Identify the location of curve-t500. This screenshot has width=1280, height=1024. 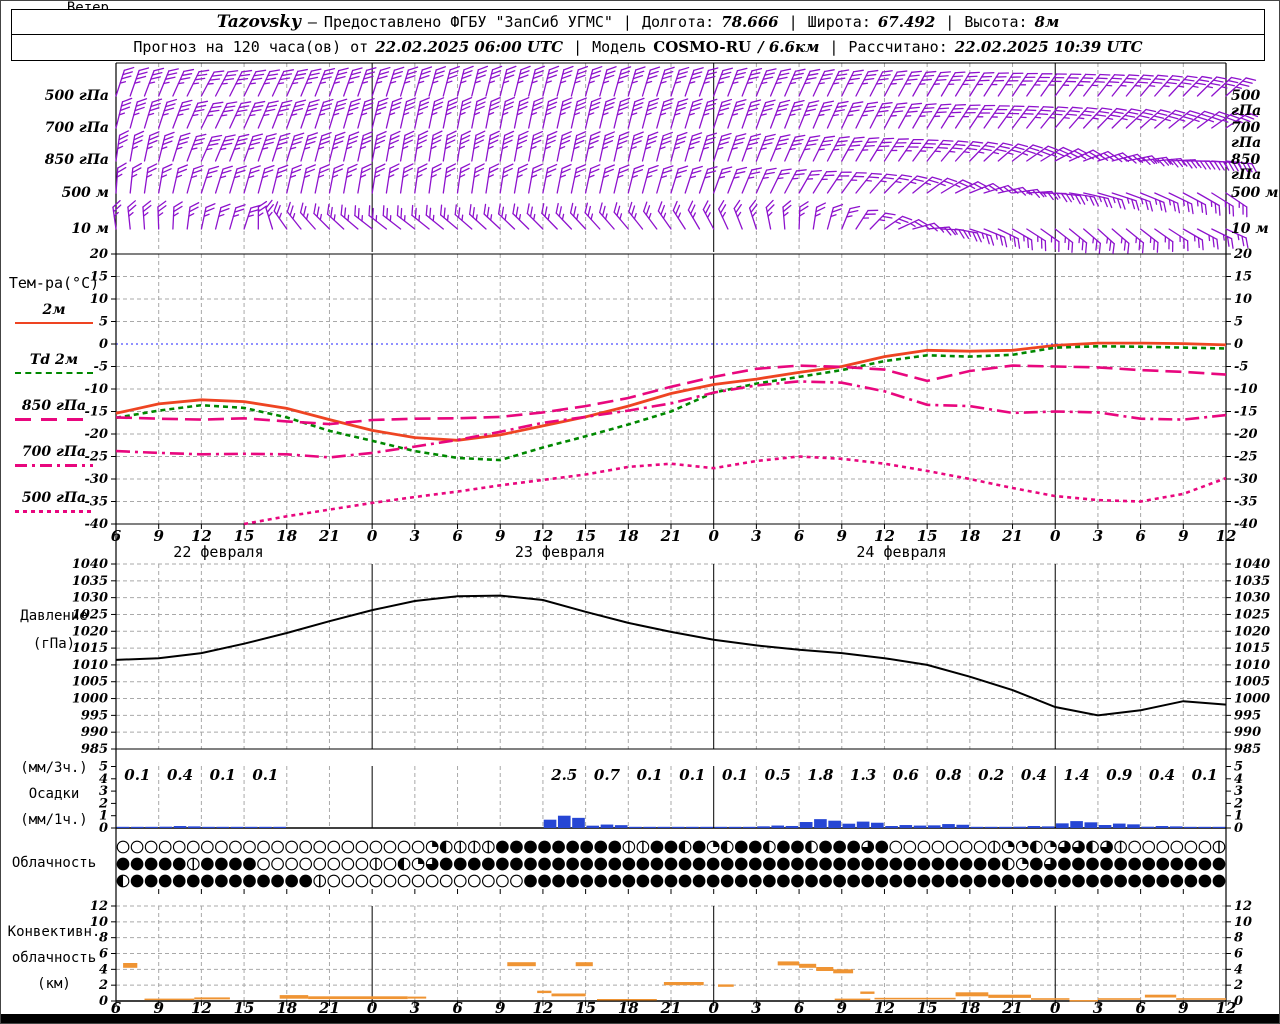
(735, 490).